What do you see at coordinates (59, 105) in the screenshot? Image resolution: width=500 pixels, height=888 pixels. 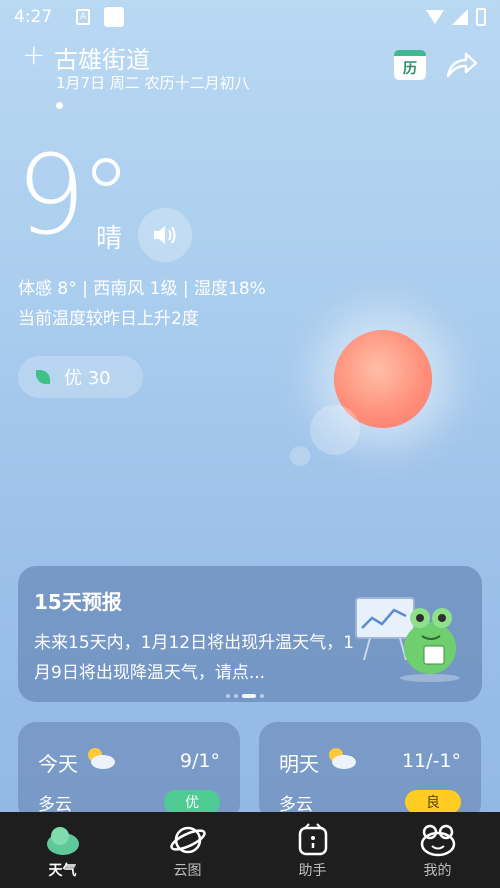 I see `page-indicator-dot` at bounding box center [59, 105].